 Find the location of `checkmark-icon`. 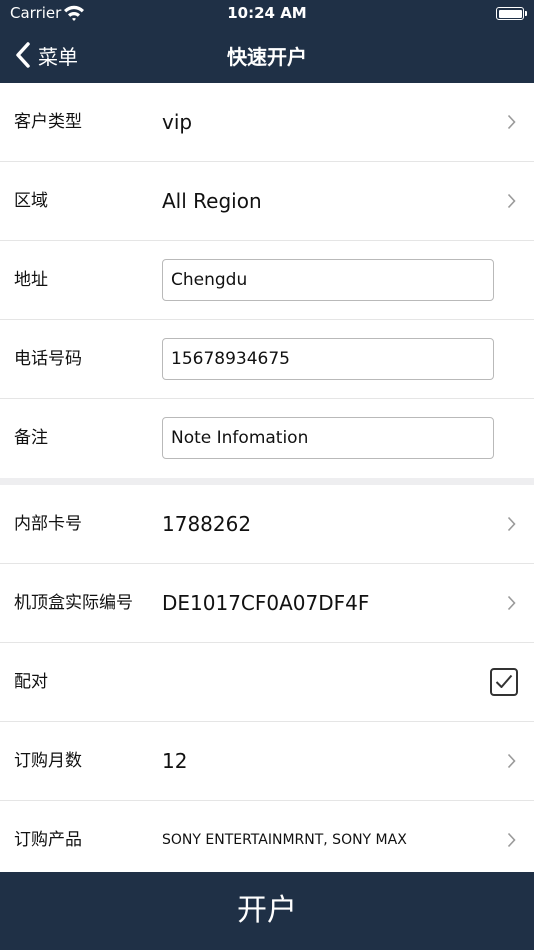

checkmark-icon is located at coordinates (504, 681).